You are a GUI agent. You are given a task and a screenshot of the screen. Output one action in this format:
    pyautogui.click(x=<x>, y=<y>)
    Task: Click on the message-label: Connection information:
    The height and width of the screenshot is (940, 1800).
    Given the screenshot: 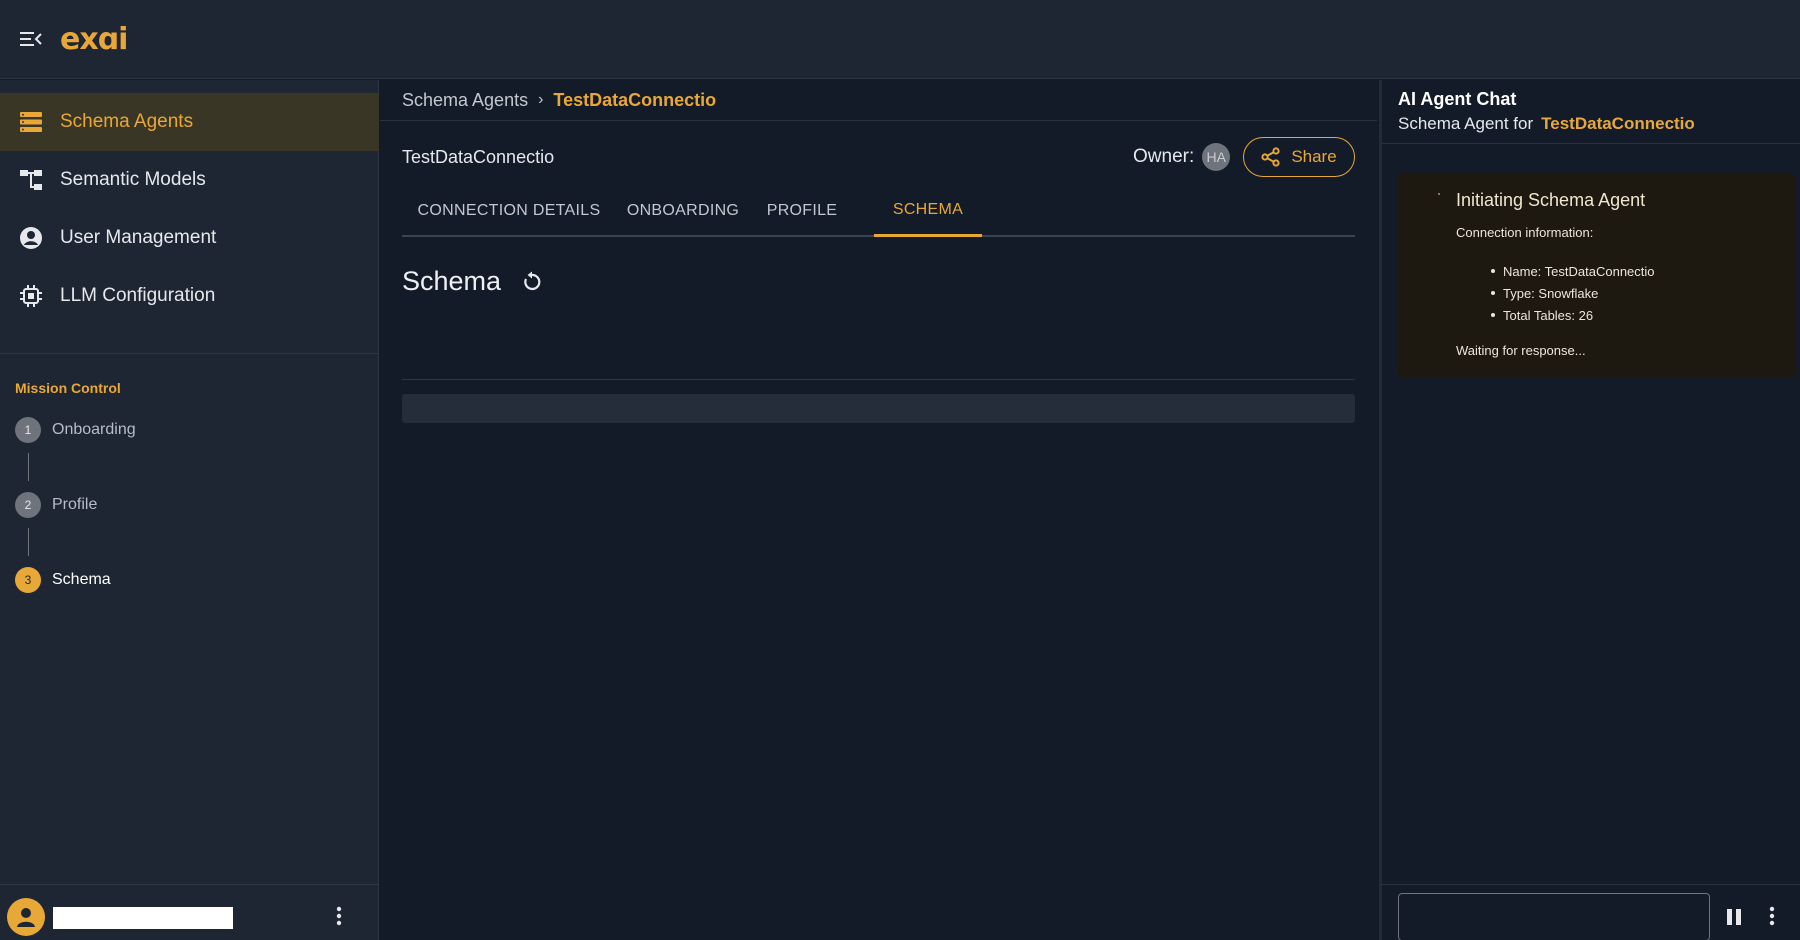 What is the action you would take?
    pyautogui.click(x=1525, y=232)
    